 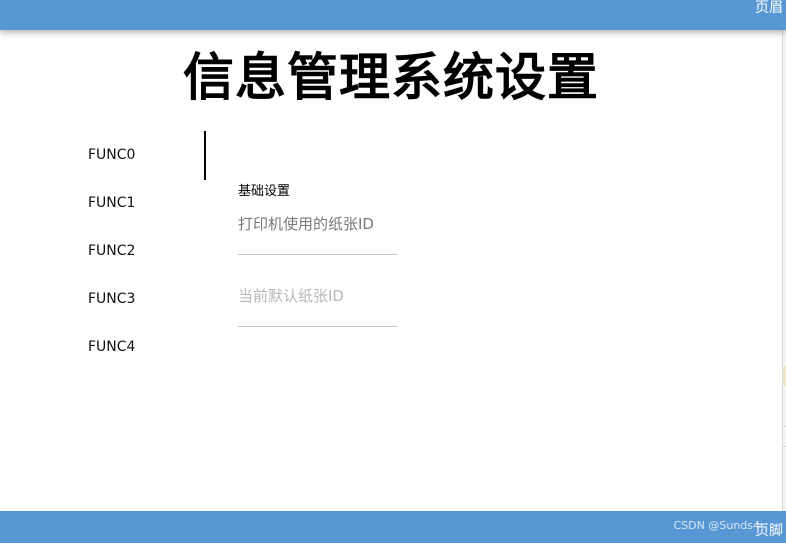 I want to click on nav-active-indicator, so click(x=205, y=155).